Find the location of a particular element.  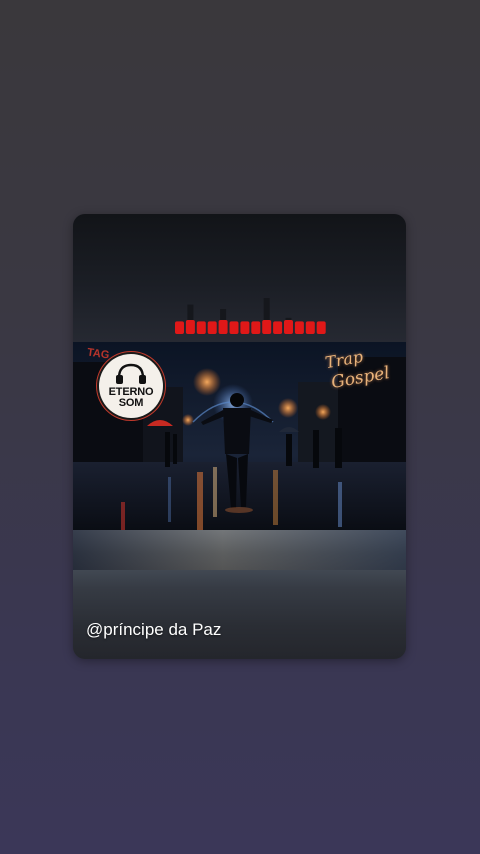

logo-line-2: SOM is located at coordinates (131, 403).